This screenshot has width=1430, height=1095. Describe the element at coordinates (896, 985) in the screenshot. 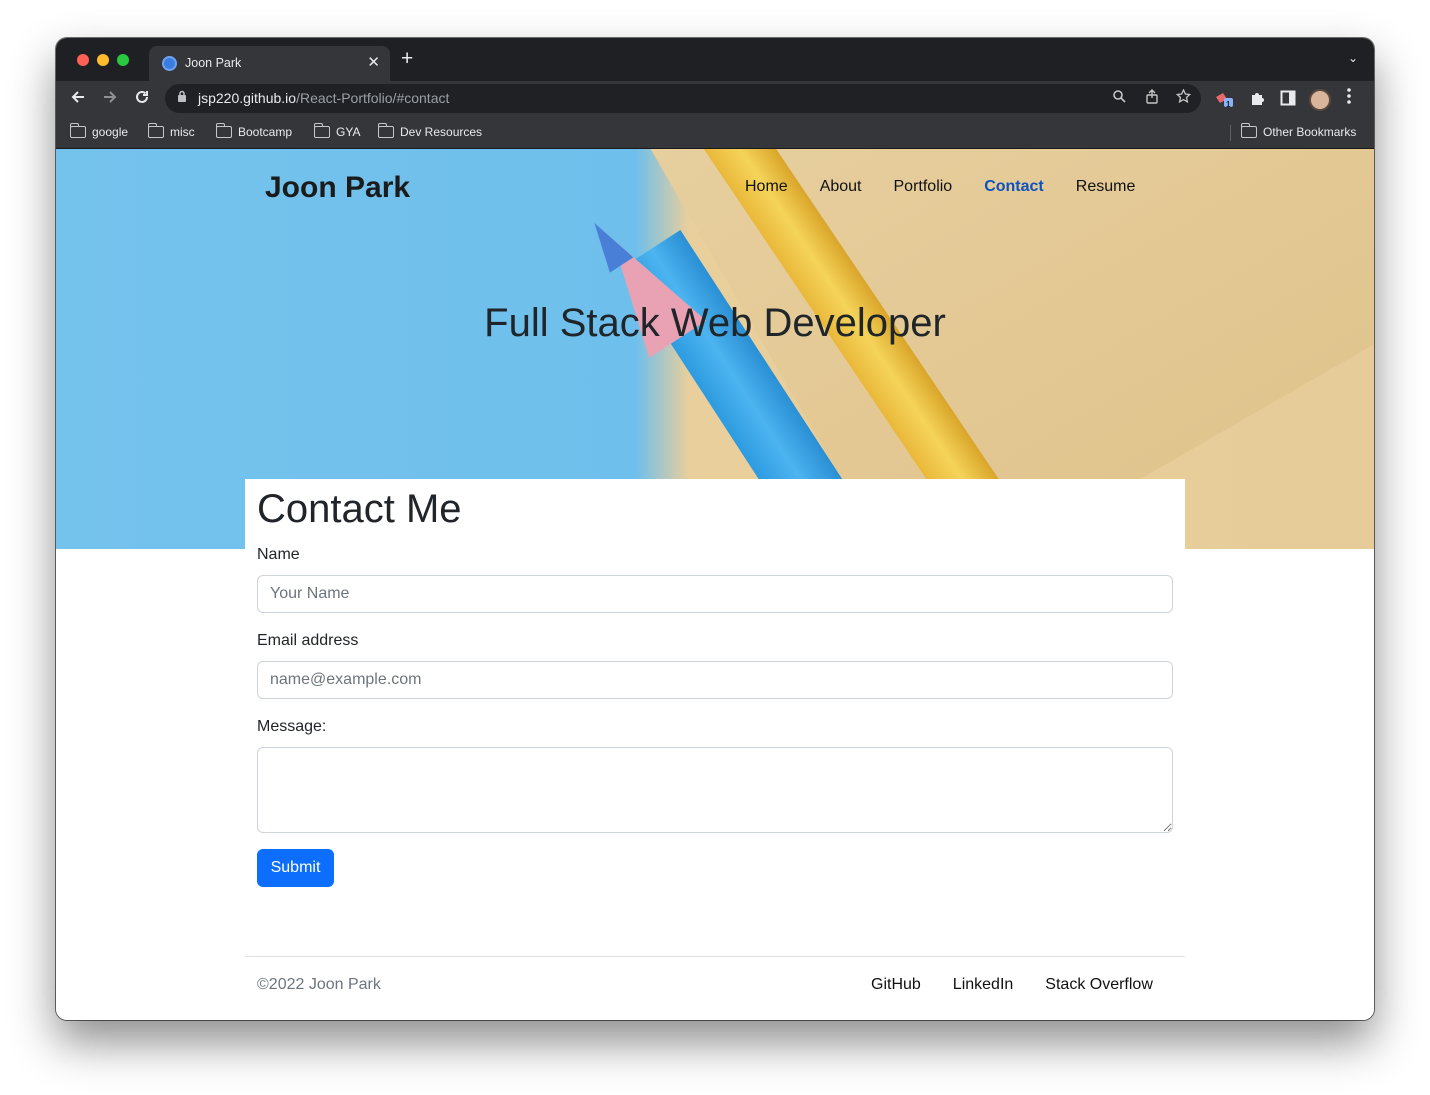

I see `footer-link-github: GitHub` at that location.